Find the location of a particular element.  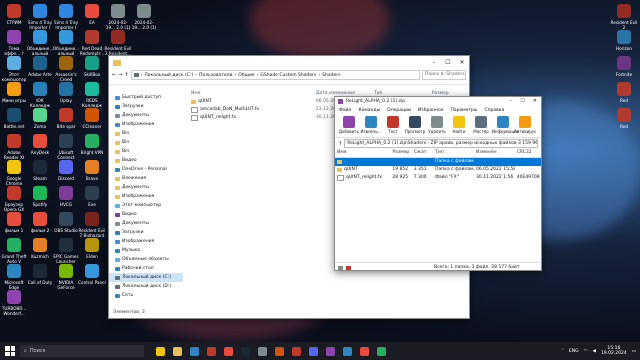

nav-item: Сеть is located at coordinates (146, 295).